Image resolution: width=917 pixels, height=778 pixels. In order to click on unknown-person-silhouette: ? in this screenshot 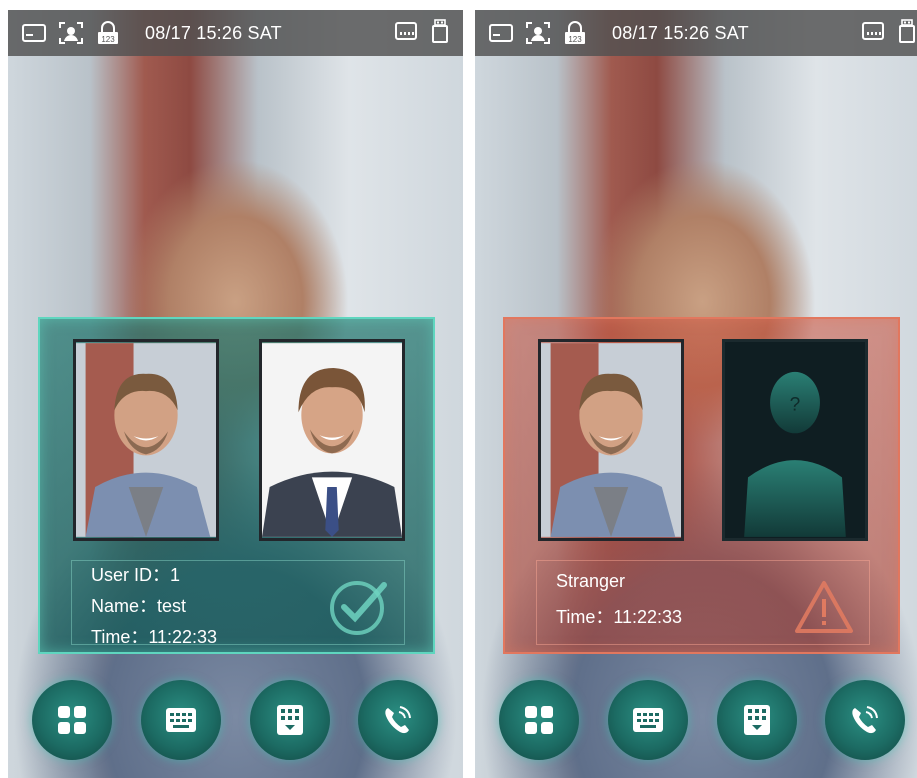, I will do `click(795, 440)`.